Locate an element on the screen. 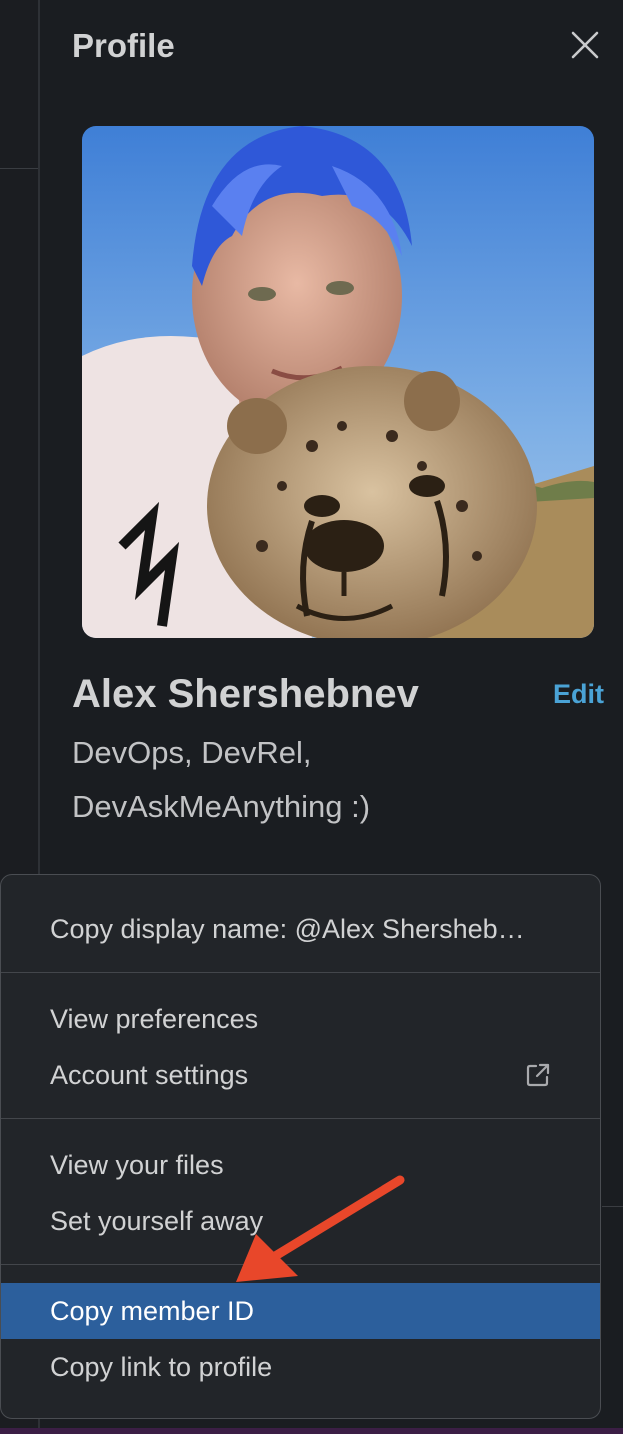 The image size is (623, 1434). menu-item-set-away: Set yourself away is located at coordinates (300, 1221).